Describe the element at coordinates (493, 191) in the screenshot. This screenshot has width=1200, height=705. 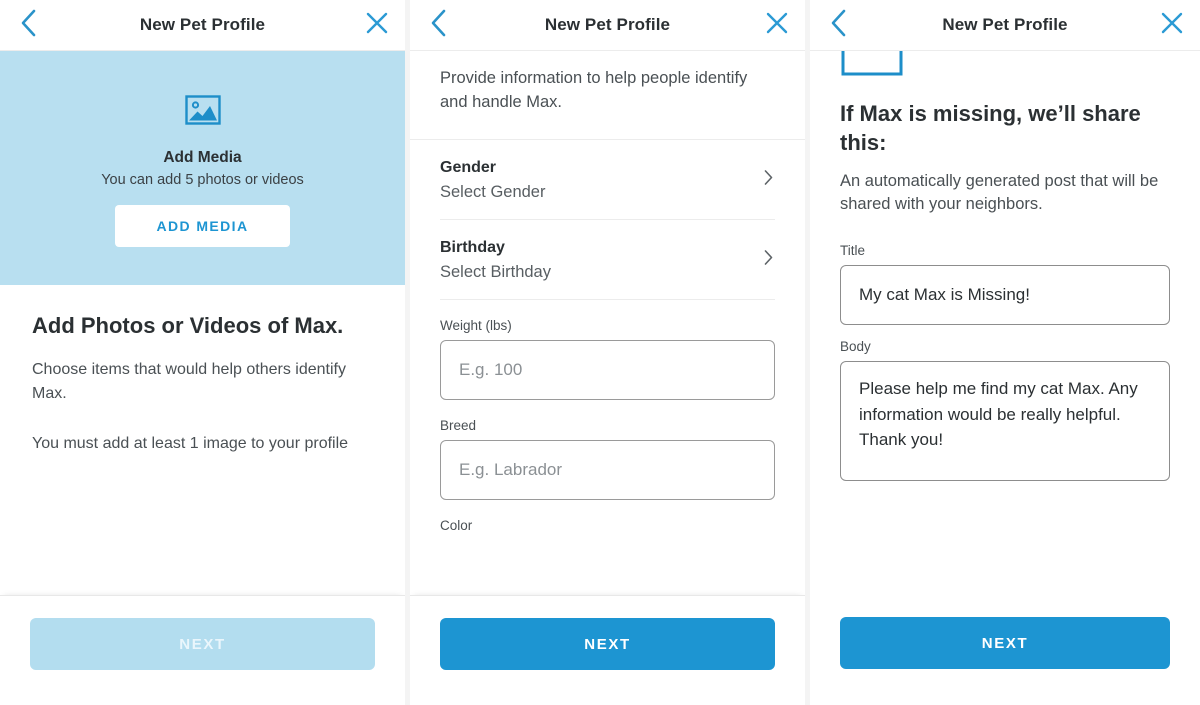
I see `row-gender-value: Select Gender` at that location.